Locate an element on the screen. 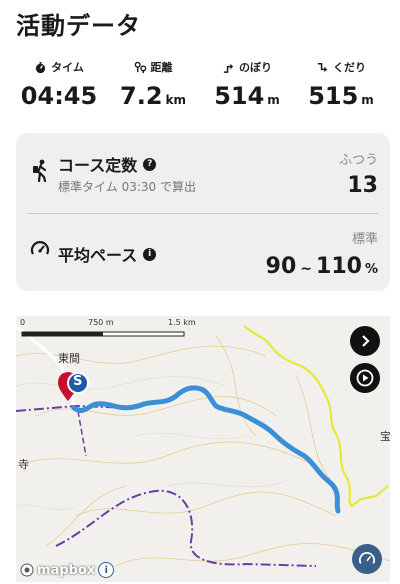 This screenshot has width=400, height=584. descent-icon is located at coordinates (322, 67).